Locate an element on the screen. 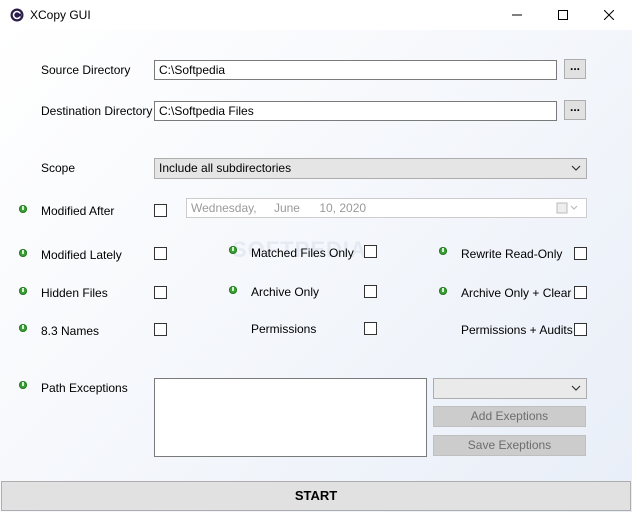  matched-files-only-checkbox is located at coordinates (370, 251).